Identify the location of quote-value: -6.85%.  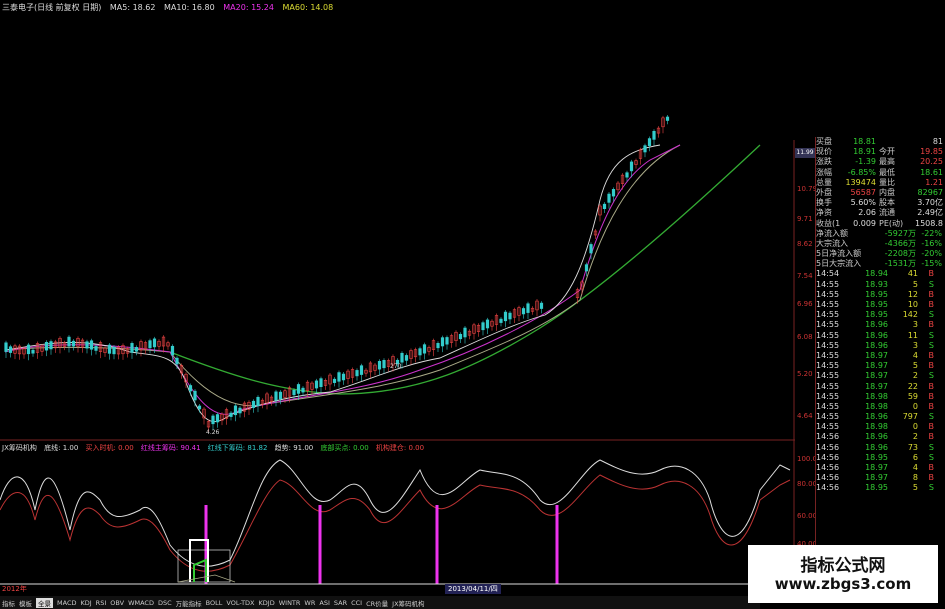
(861, 172).